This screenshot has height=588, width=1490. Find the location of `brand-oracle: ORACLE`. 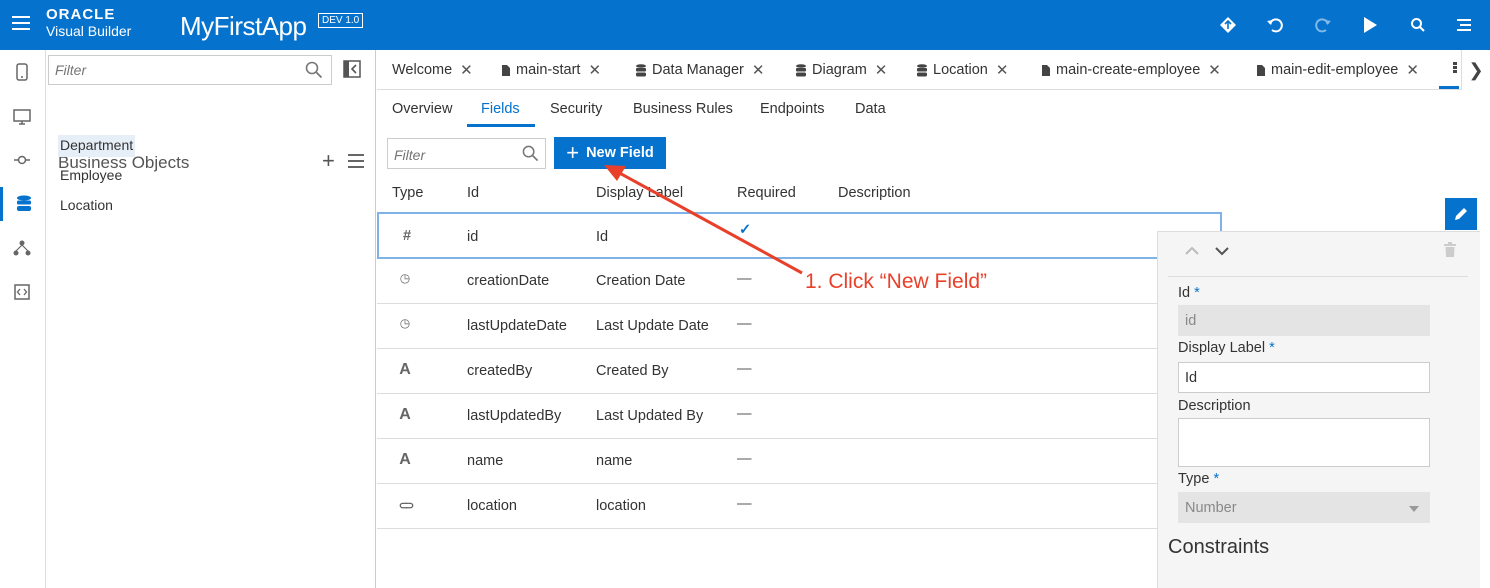

brand-oracle: ORACLE is located at coordinates (81, 14).